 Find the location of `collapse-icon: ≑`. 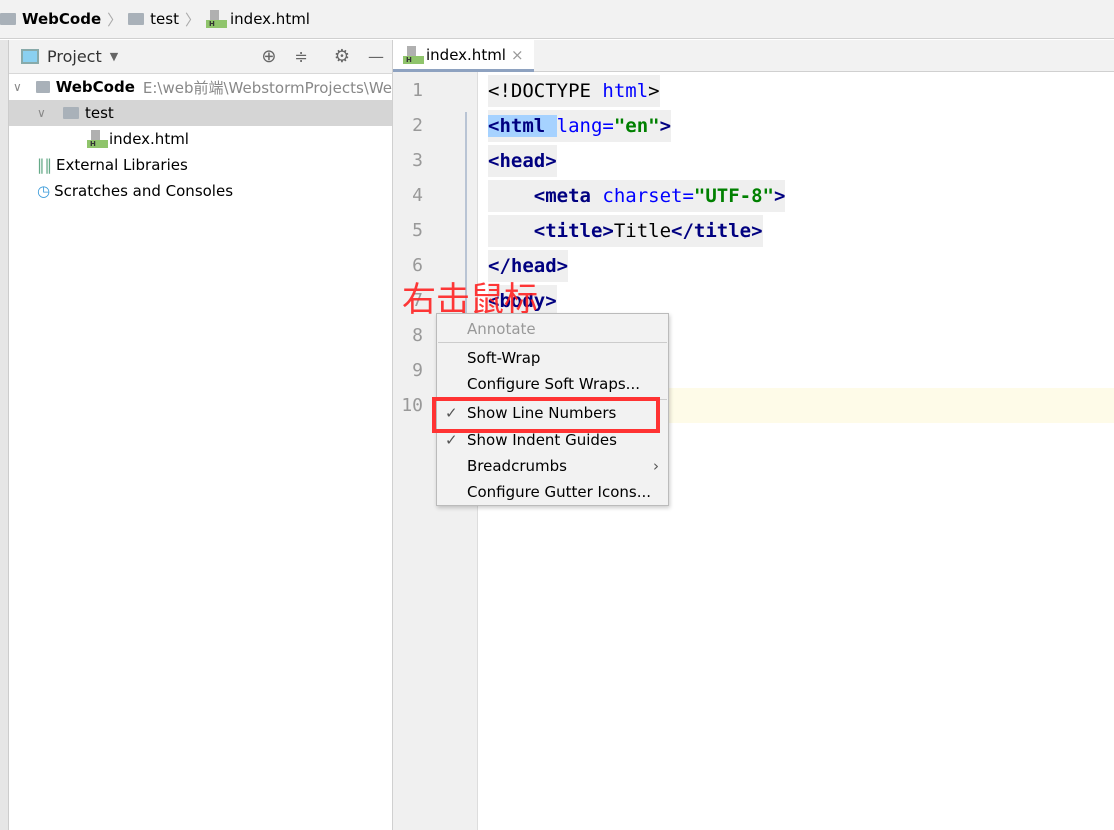

collapse-icon: ≑ is located at coordinates (300, 56).